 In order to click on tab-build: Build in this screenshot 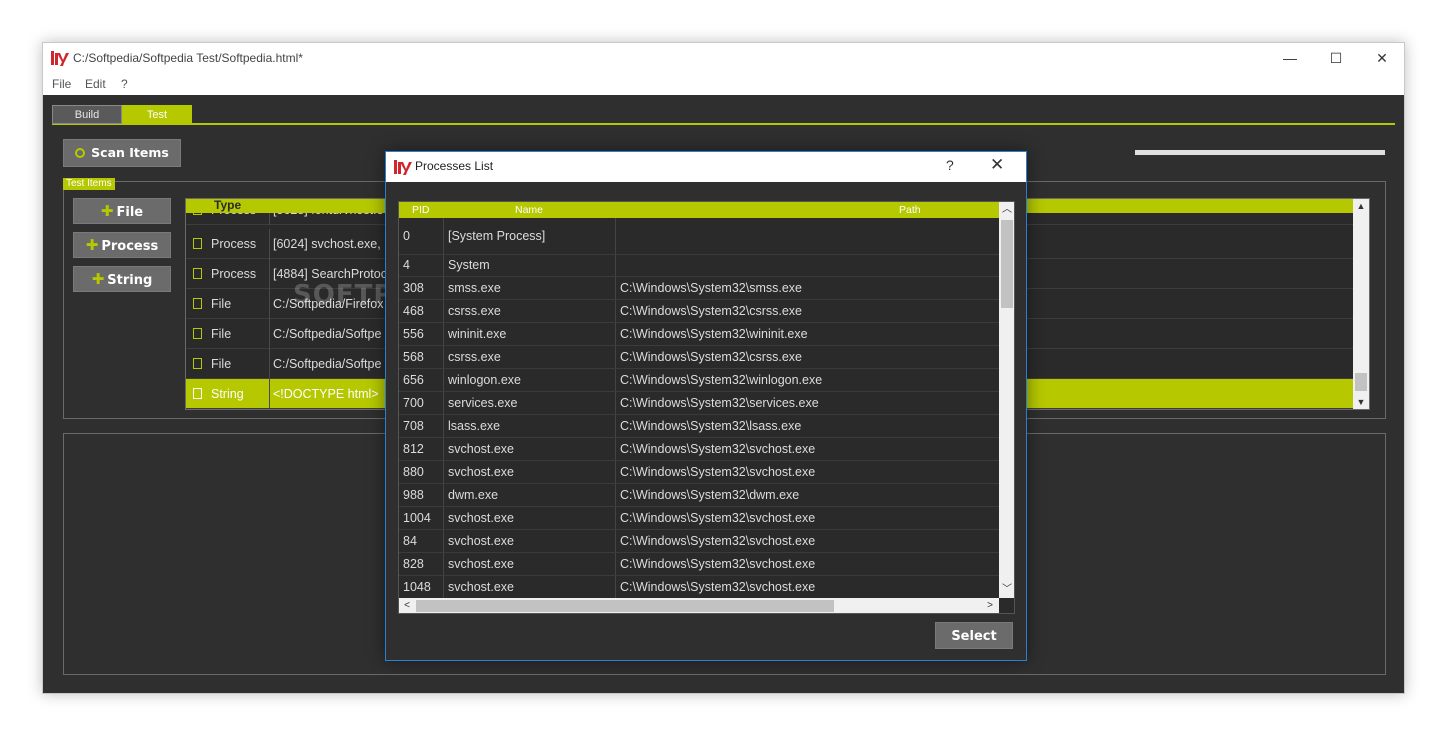, I will do `click(87, 114)`.